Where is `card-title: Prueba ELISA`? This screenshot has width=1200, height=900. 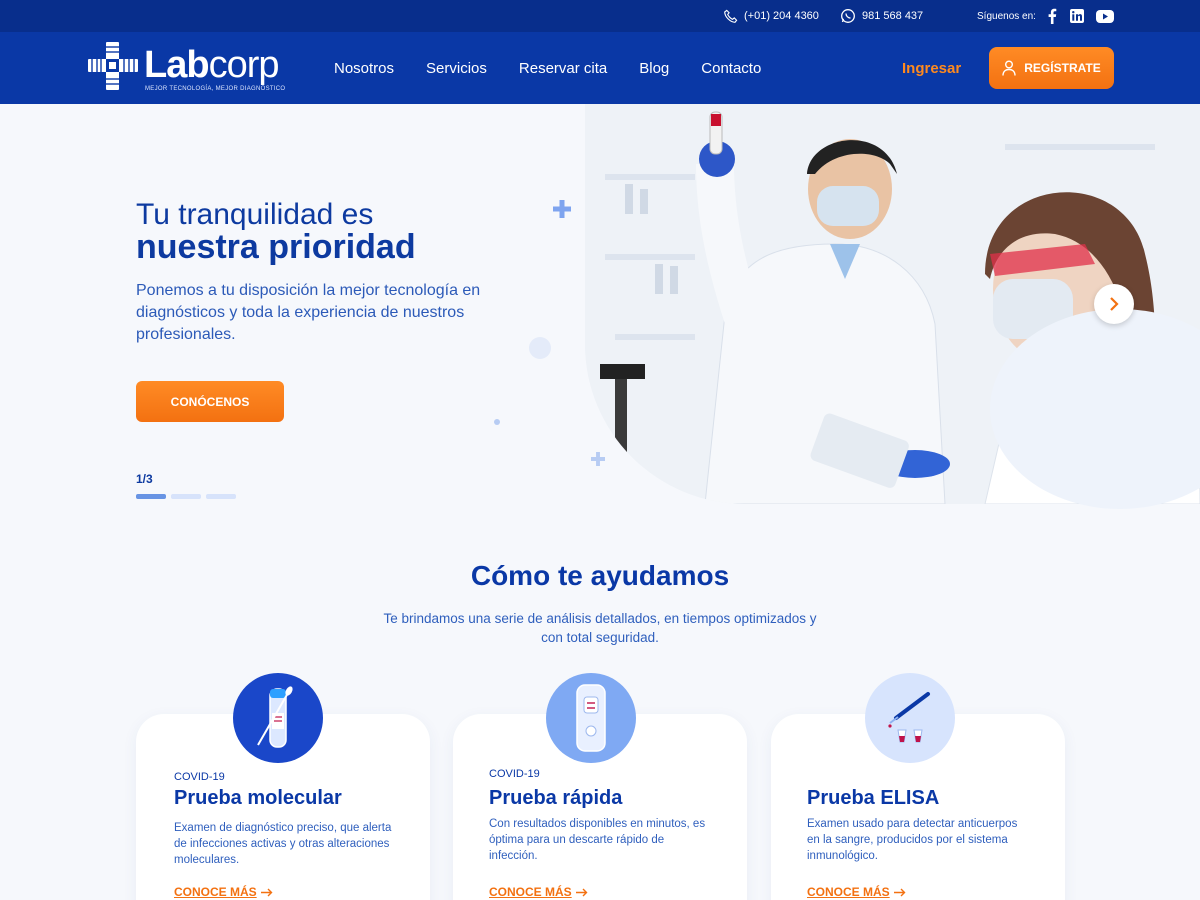 card-title: Prueba ELISA is located at coordinates (873, 798).